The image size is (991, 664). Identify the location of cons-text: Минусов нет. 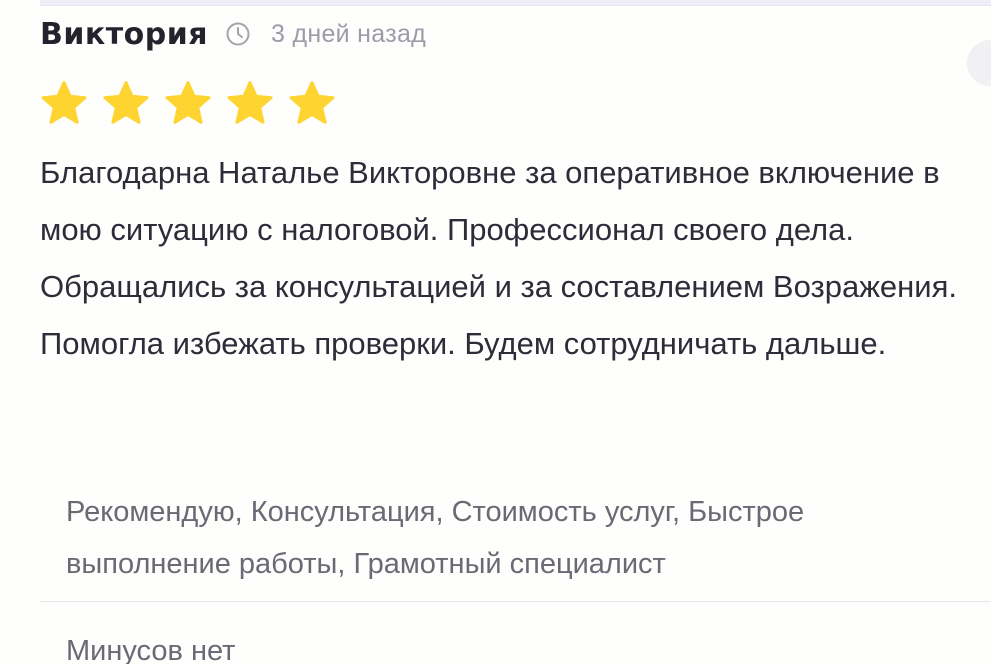
(151, 649).